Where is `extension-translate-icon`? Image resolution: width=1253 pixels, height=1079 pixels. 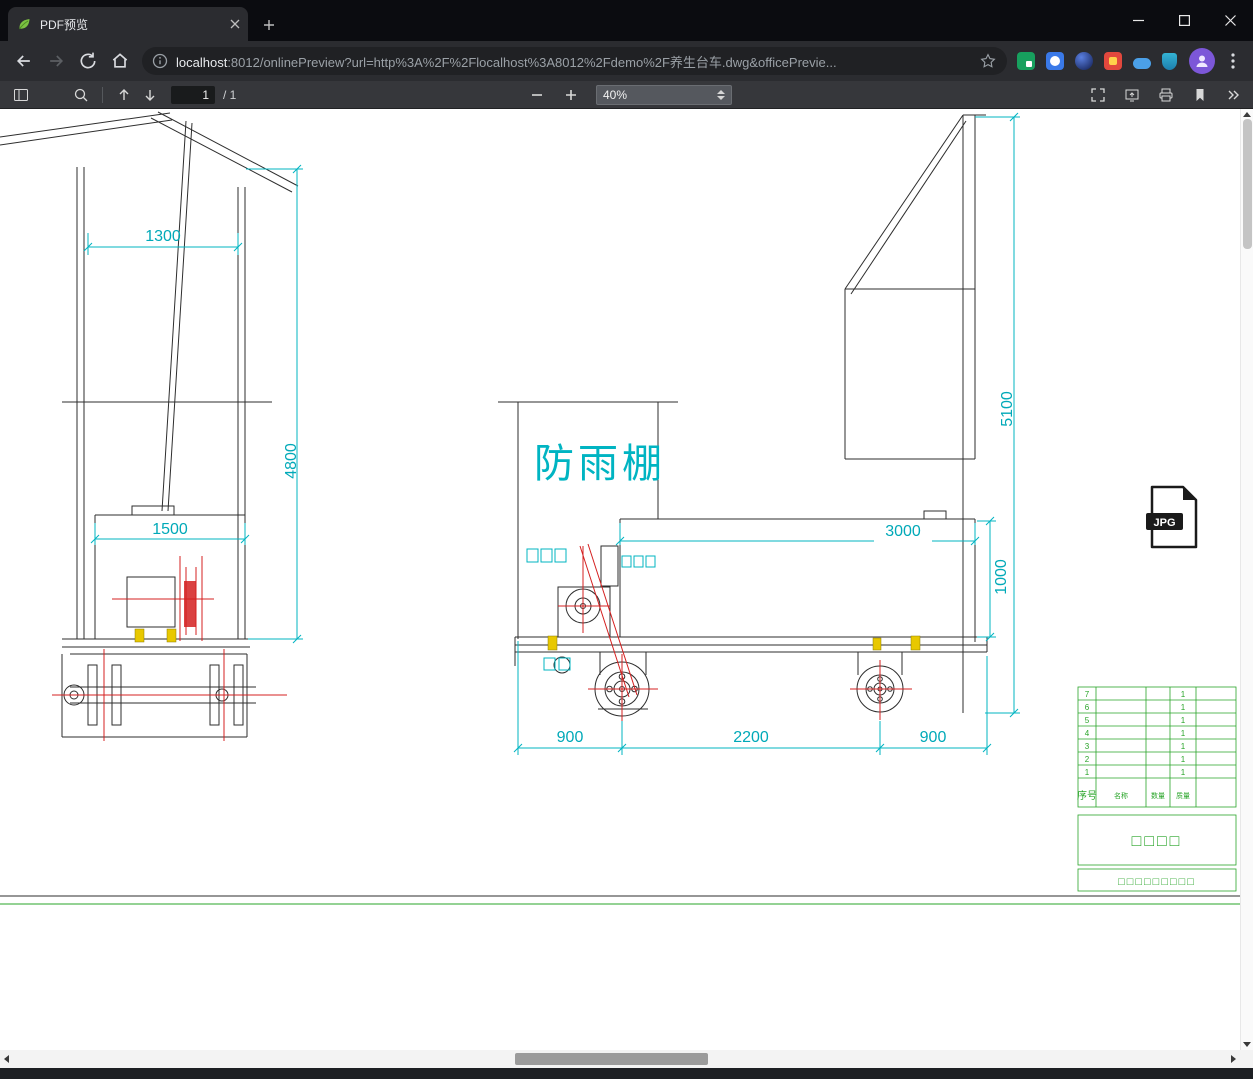 extension-translate-icon is located at coordinates (1055, 61).